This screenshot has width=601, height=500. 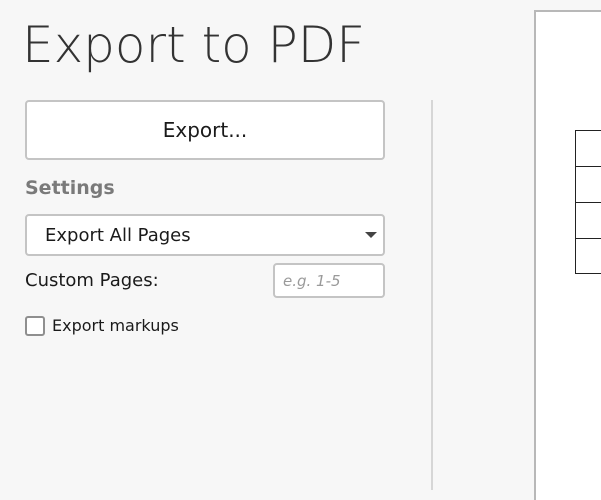 What do you see at coordinates (567, 255) in the screenshot?
I see `document-preview` at bounding box center [567, 255].